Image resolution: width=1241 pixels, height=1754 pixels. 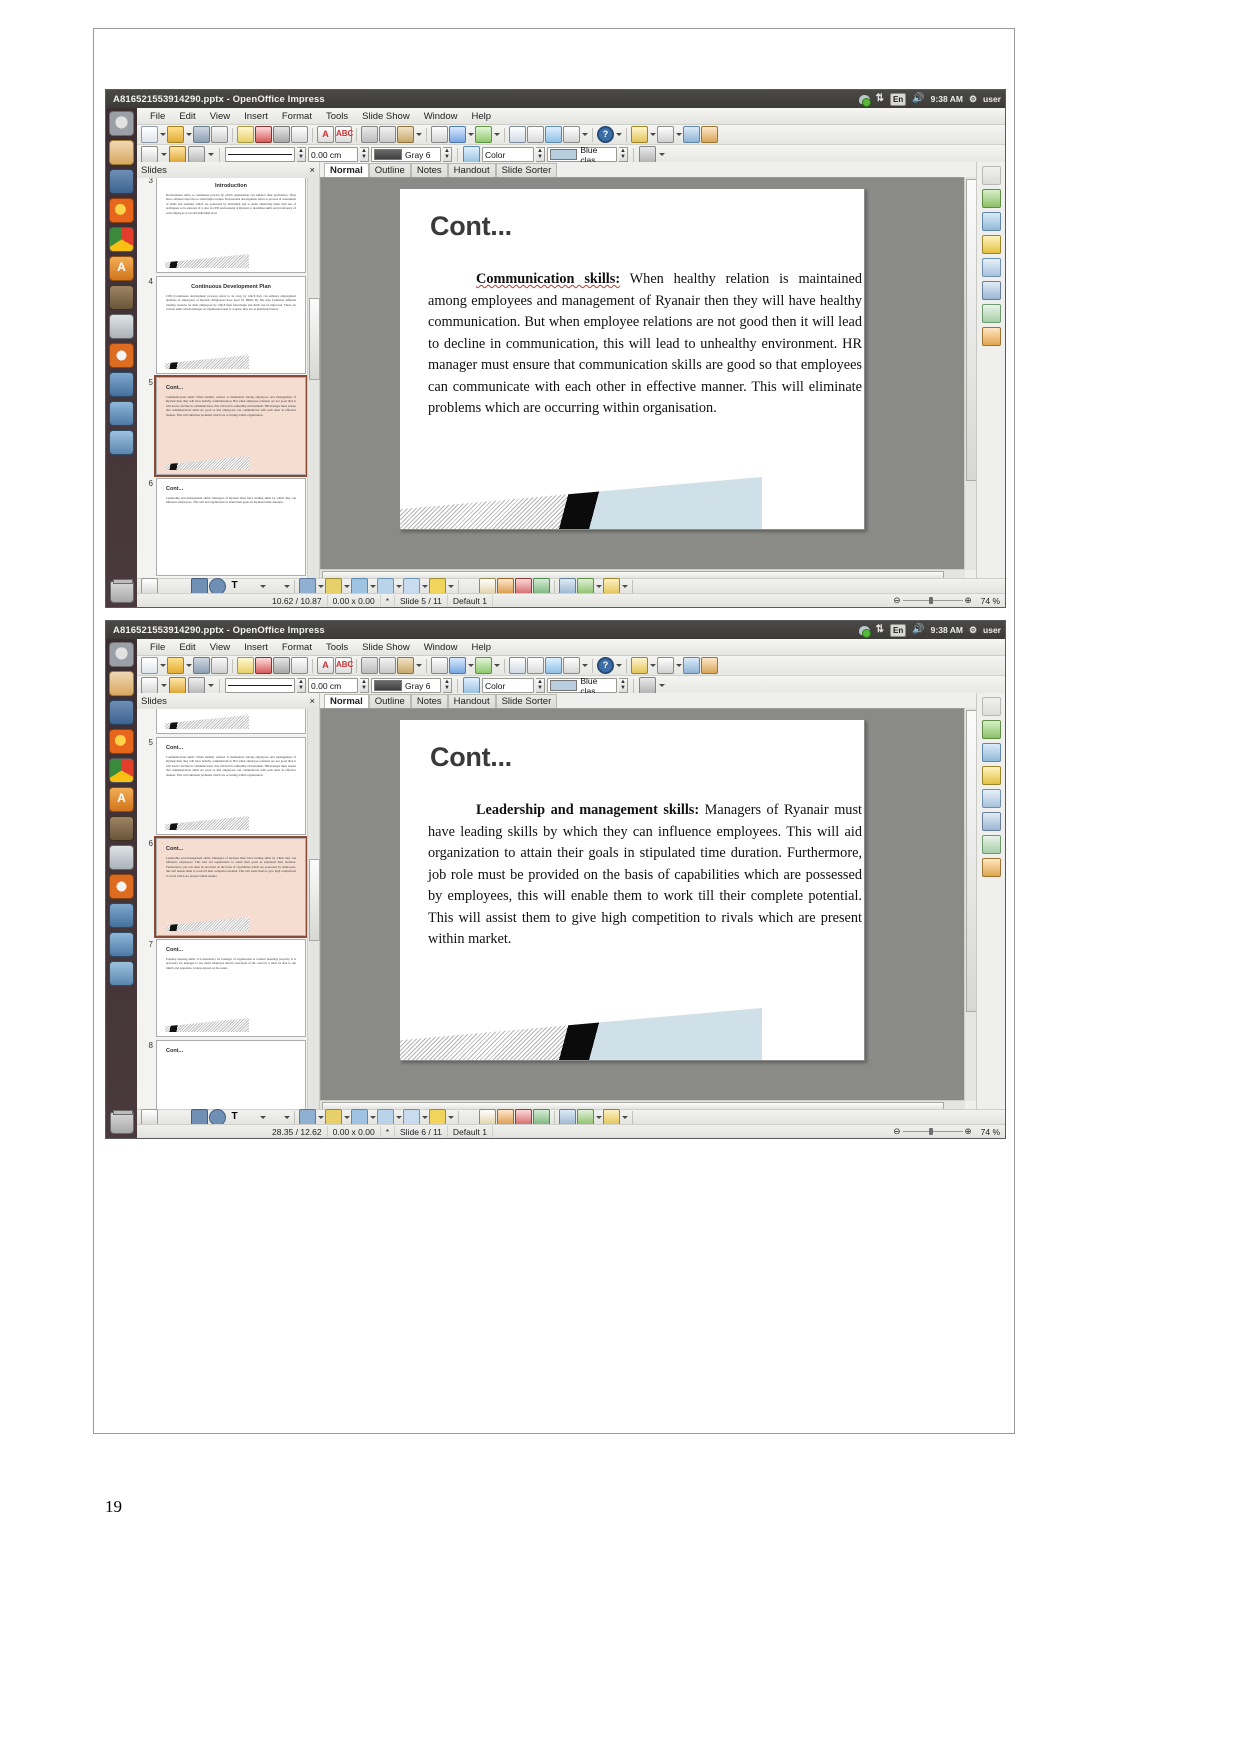 What do you see at coordinates (263, 134) in the screenshot?
I see `export-pdf-icon` at bounding box center [263, 134].